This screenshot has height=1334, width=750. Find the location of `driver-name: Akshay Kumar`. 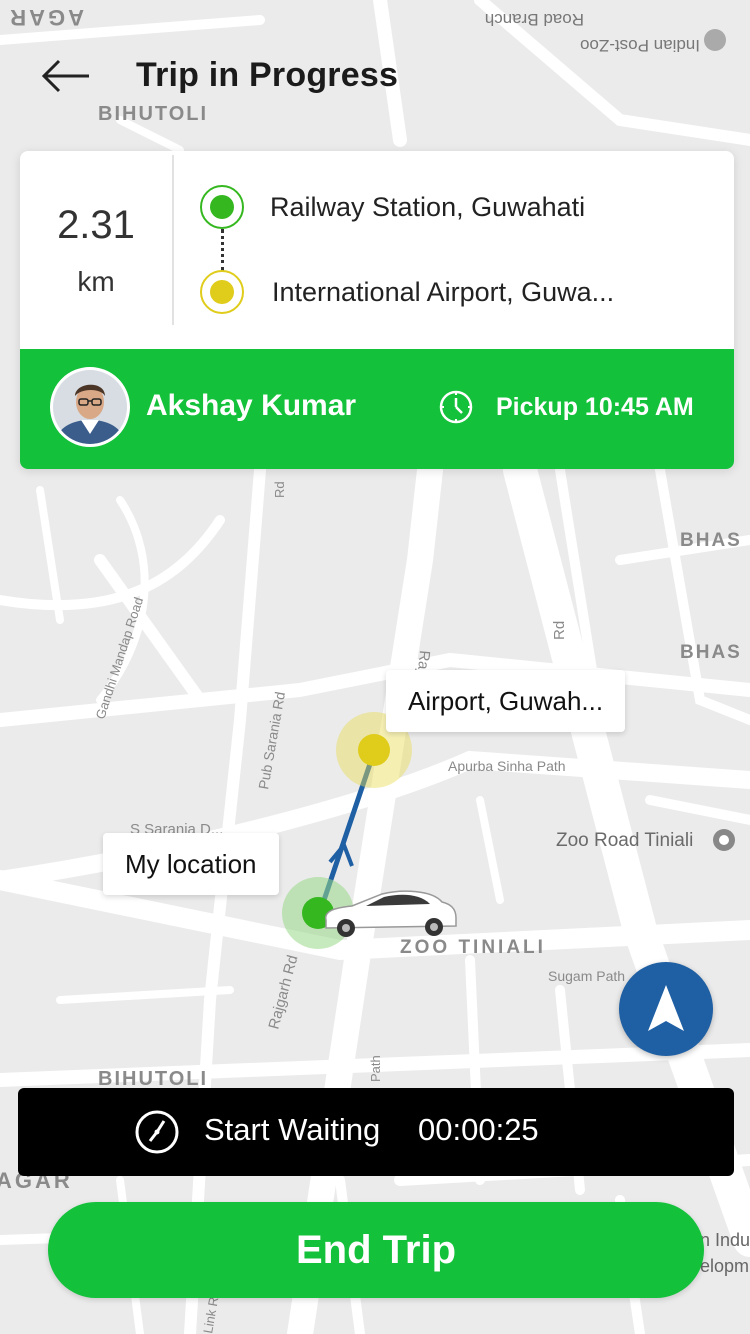

driver-name: Akshay Kumar is located at coordinates (251, 405).